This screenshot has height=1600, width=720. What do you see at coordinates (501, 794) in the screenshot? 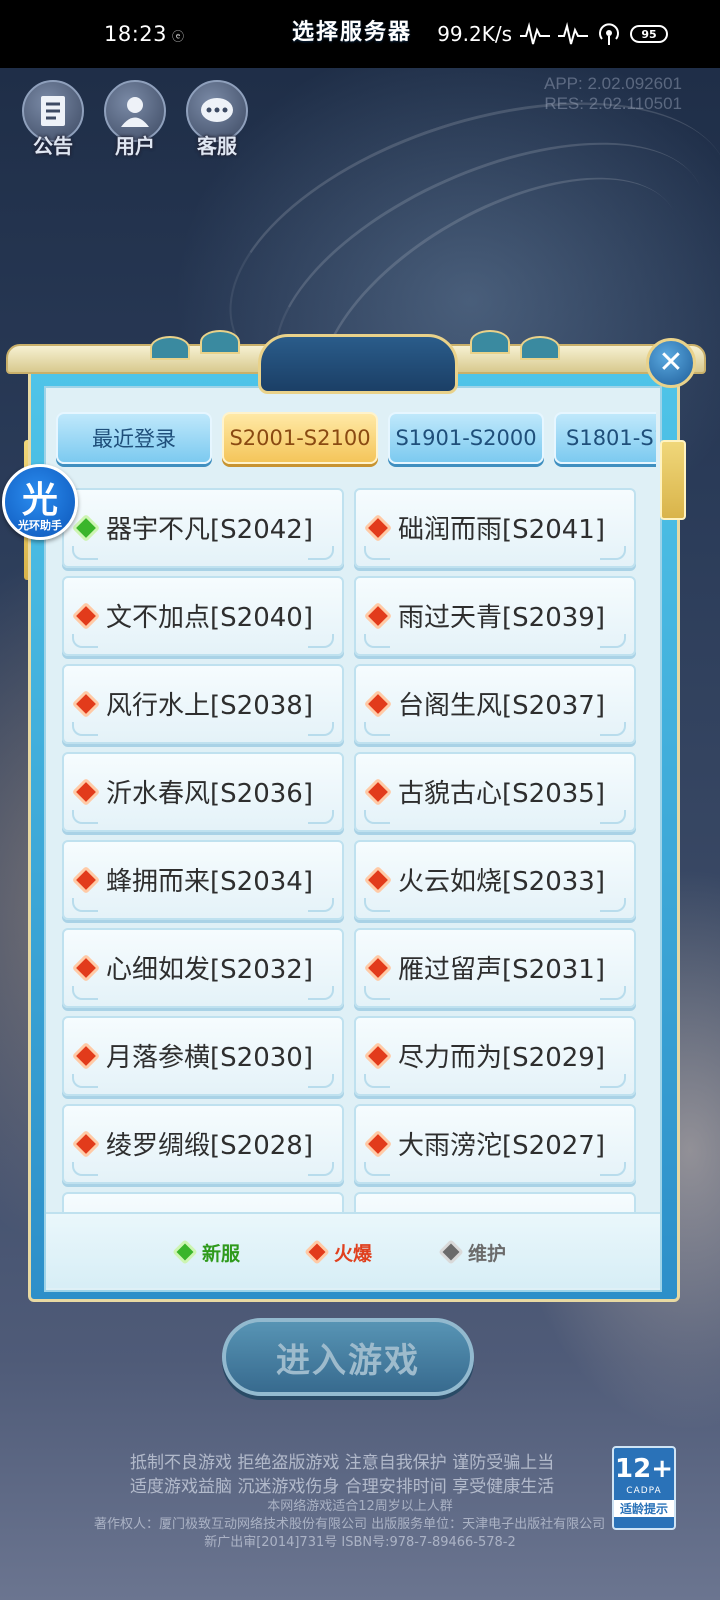
I see `server-name: 古貌古心[S2035]` at bounding box center [501, 794].